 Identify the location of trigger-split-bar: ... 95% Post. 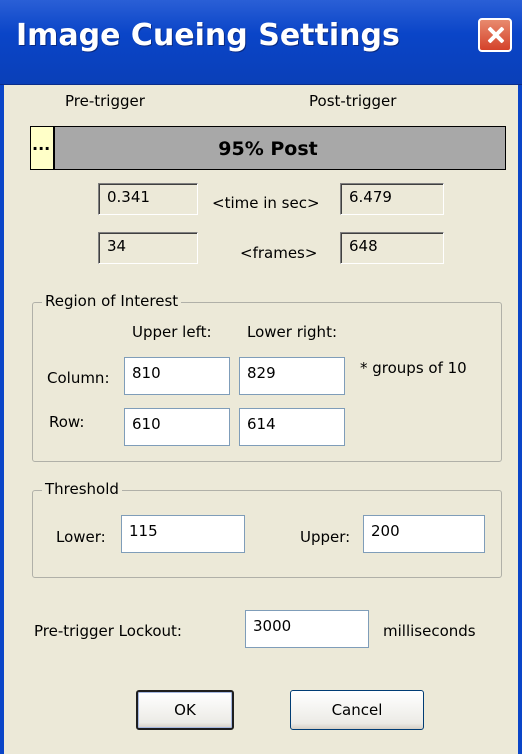
(268, 148).